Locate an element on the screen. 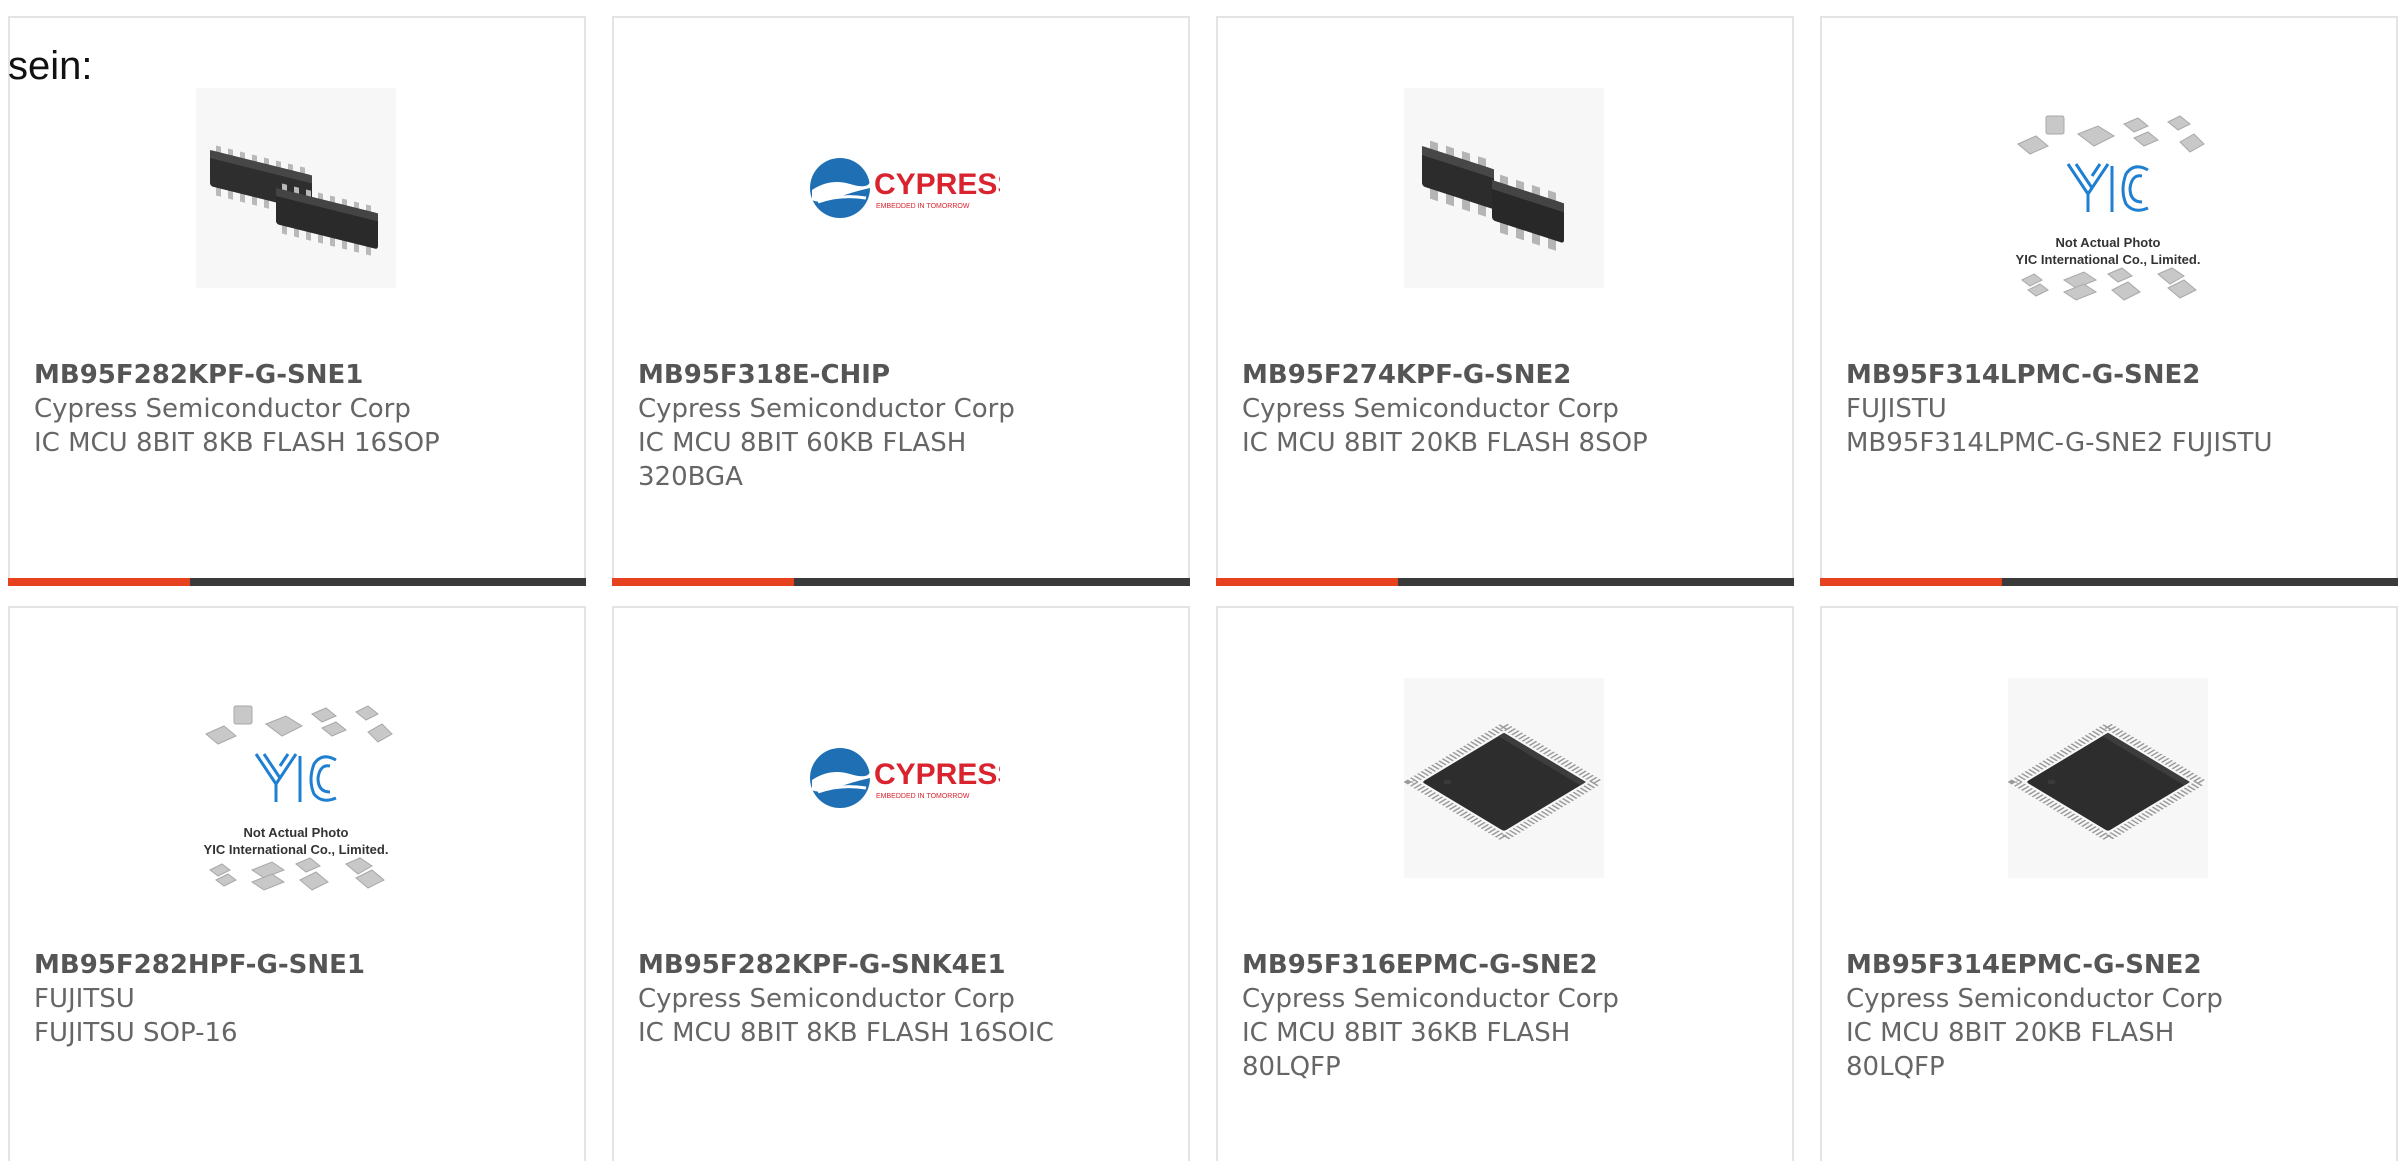 This screenshot has width=2400, height=1161. intro-text: sein: is located at coordinates (50, 66).